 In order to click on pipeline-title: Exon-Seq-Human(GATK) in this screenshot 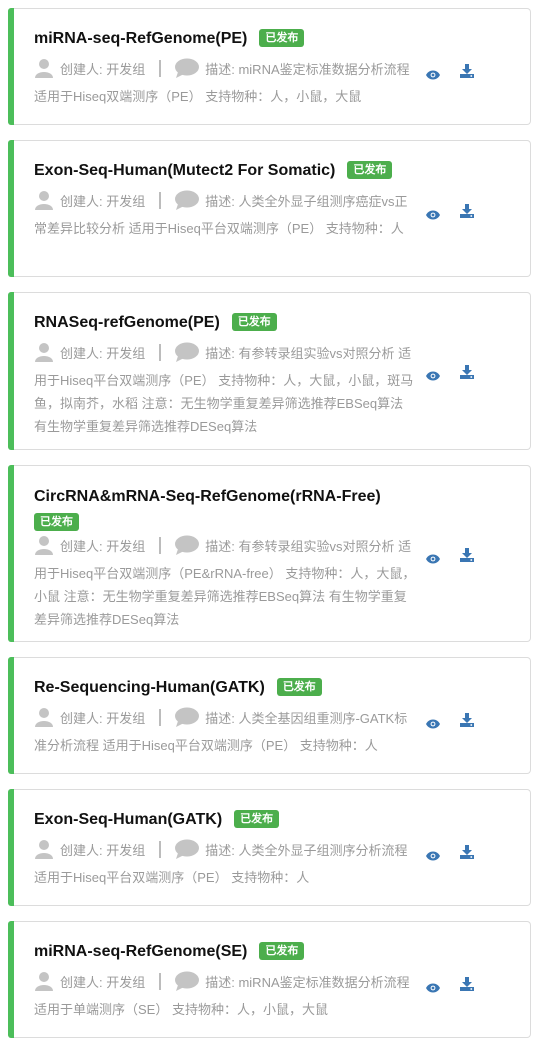, I will do `click(128, 819)`.